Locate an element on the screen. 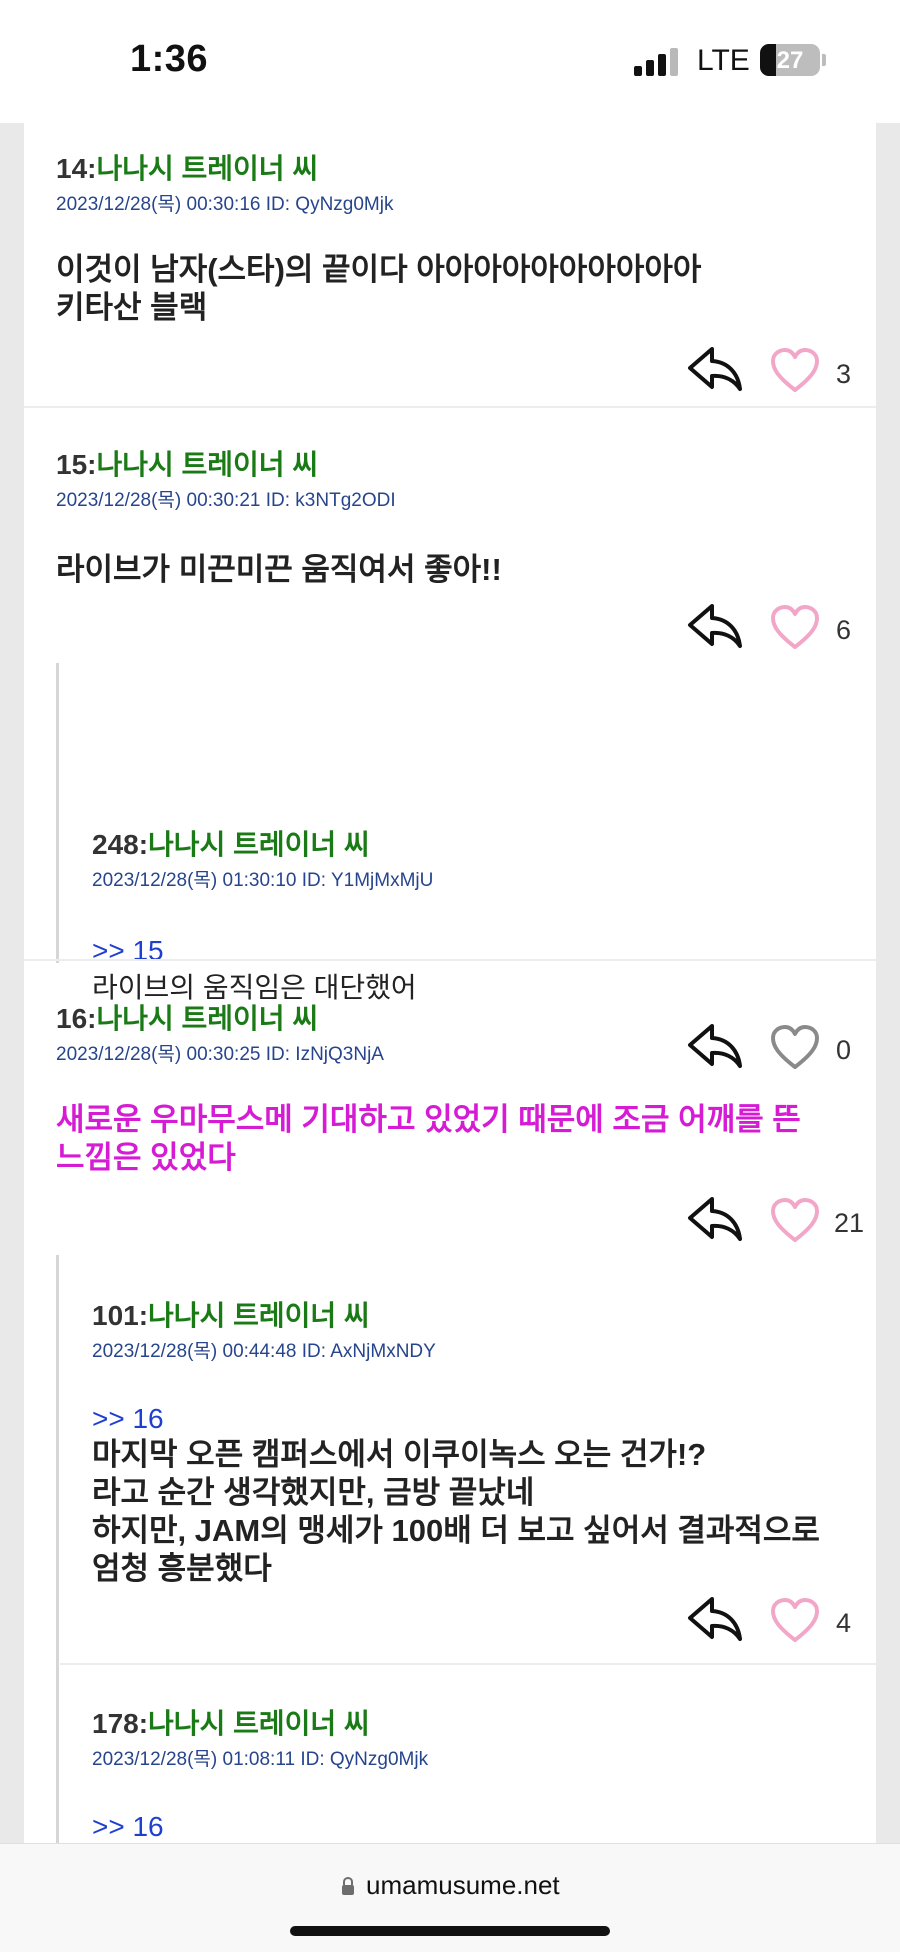  like-count: 3 is located at coordinates (844, 374).